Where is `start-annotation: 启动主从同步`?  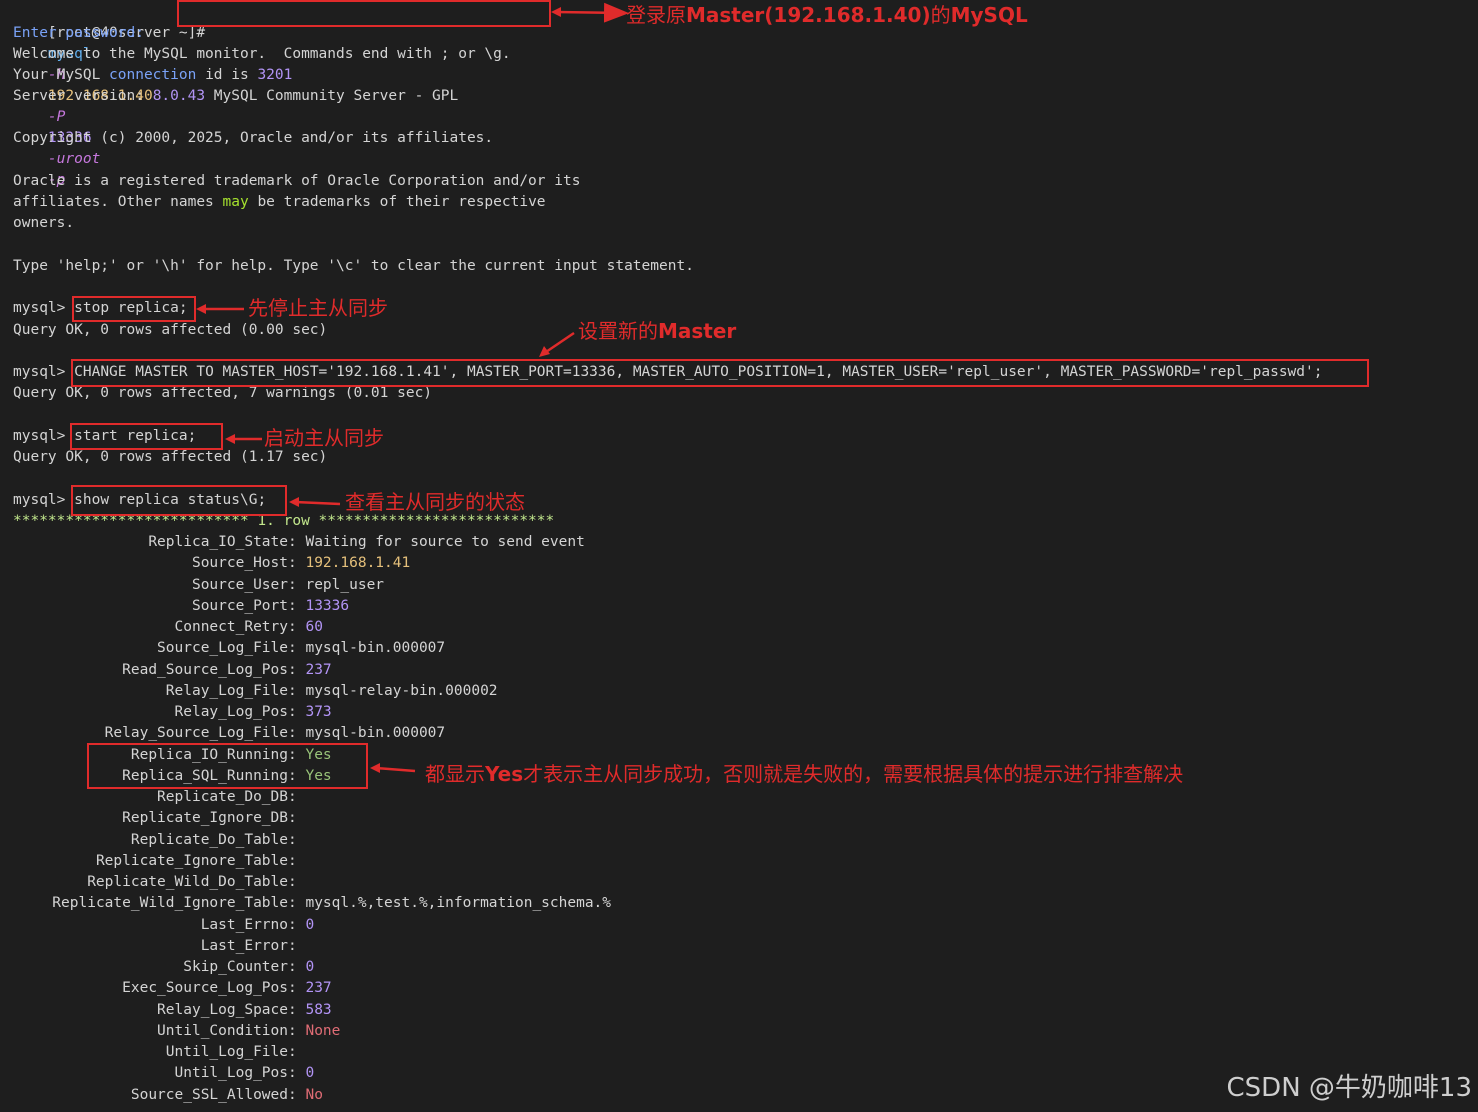 start-annotation: 启动主从同步 is located at coordinates (324, 438).